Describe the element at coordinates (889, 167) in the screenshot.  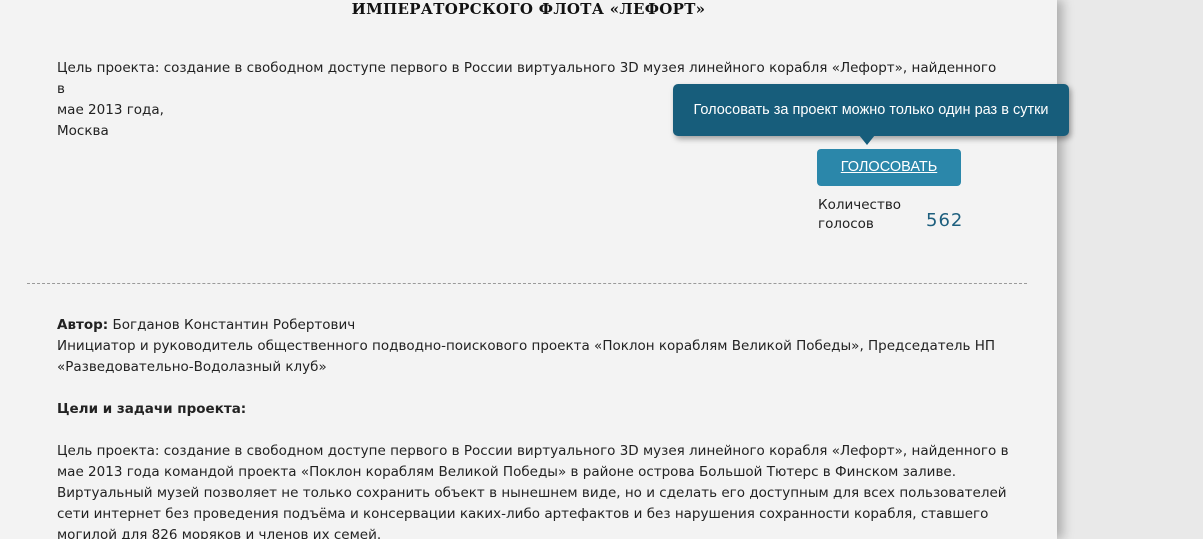
I see `vote-button: ГОЛОСОВАТЬ` at that location.